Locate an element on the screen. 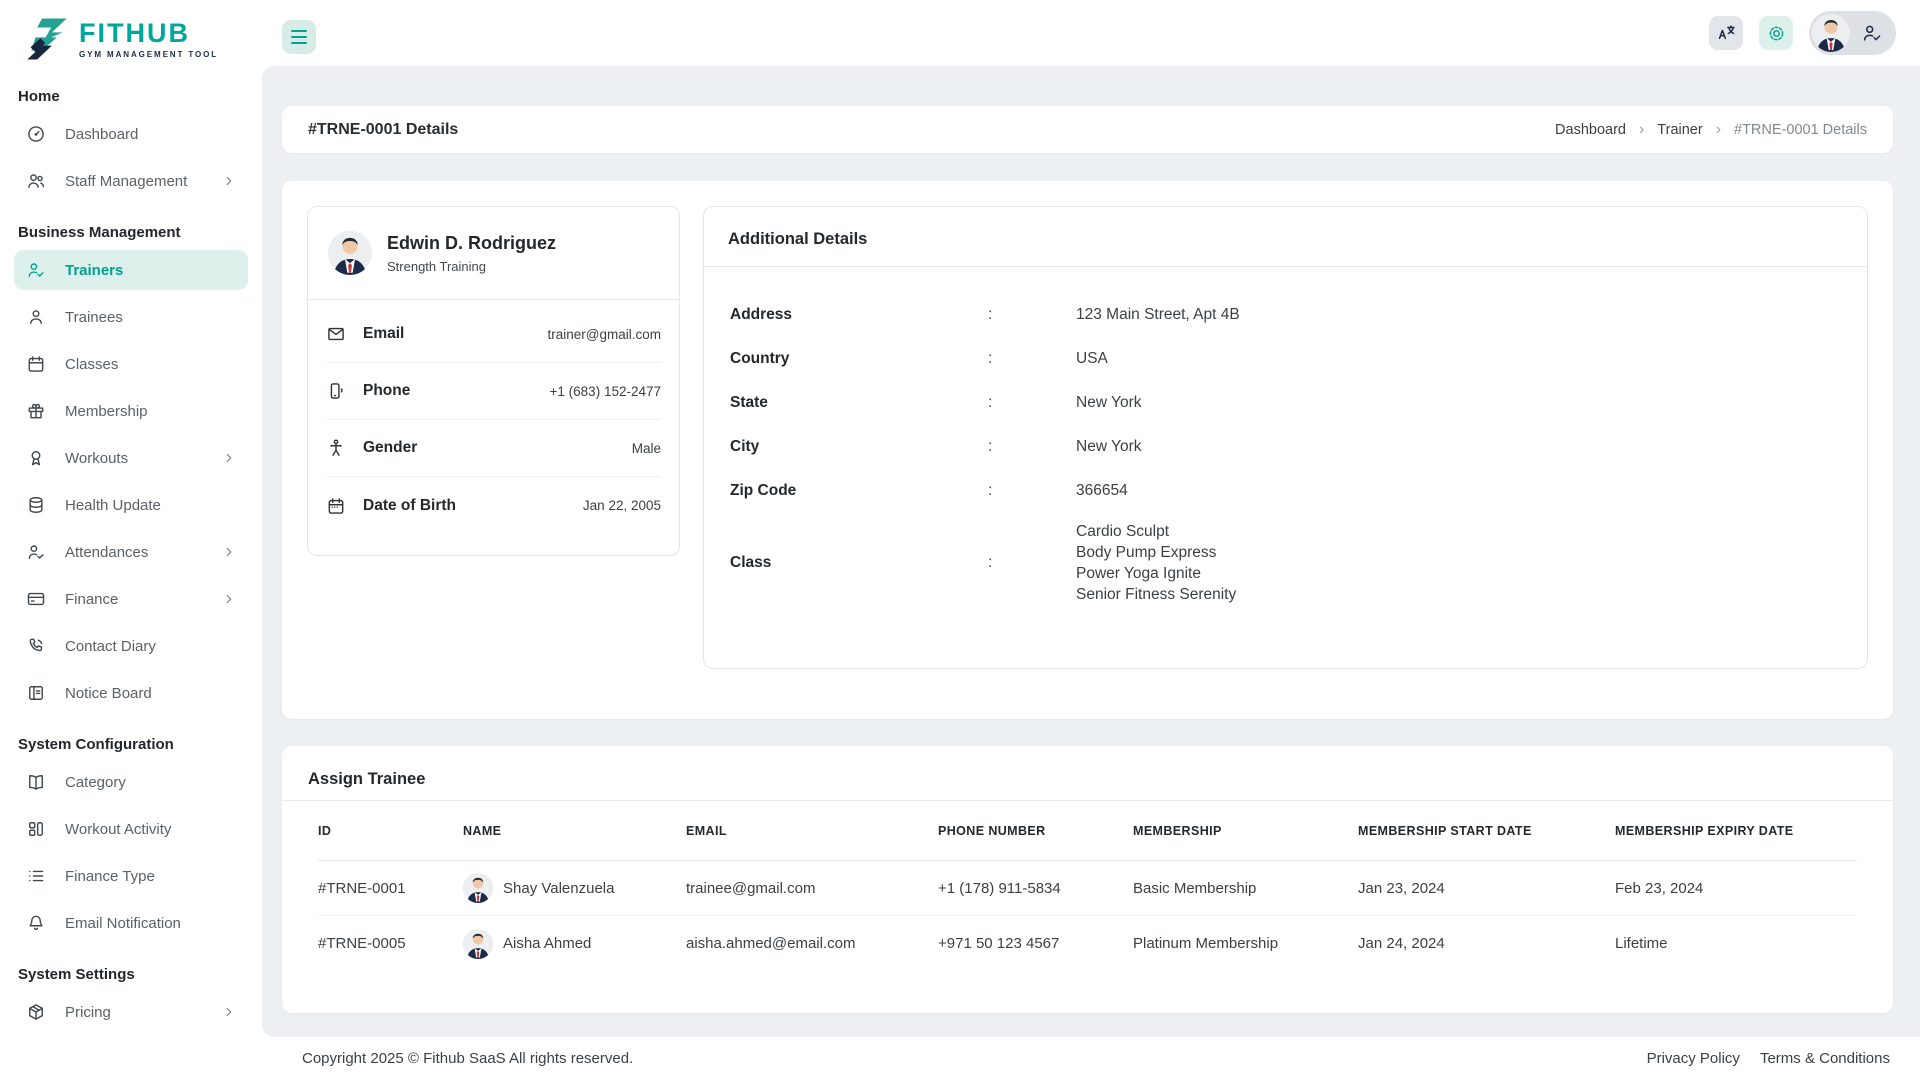 This screenshot has height=1080, width=1920. cell-email: aisha.ahmed@email.com is located at coordinates (771, 943).